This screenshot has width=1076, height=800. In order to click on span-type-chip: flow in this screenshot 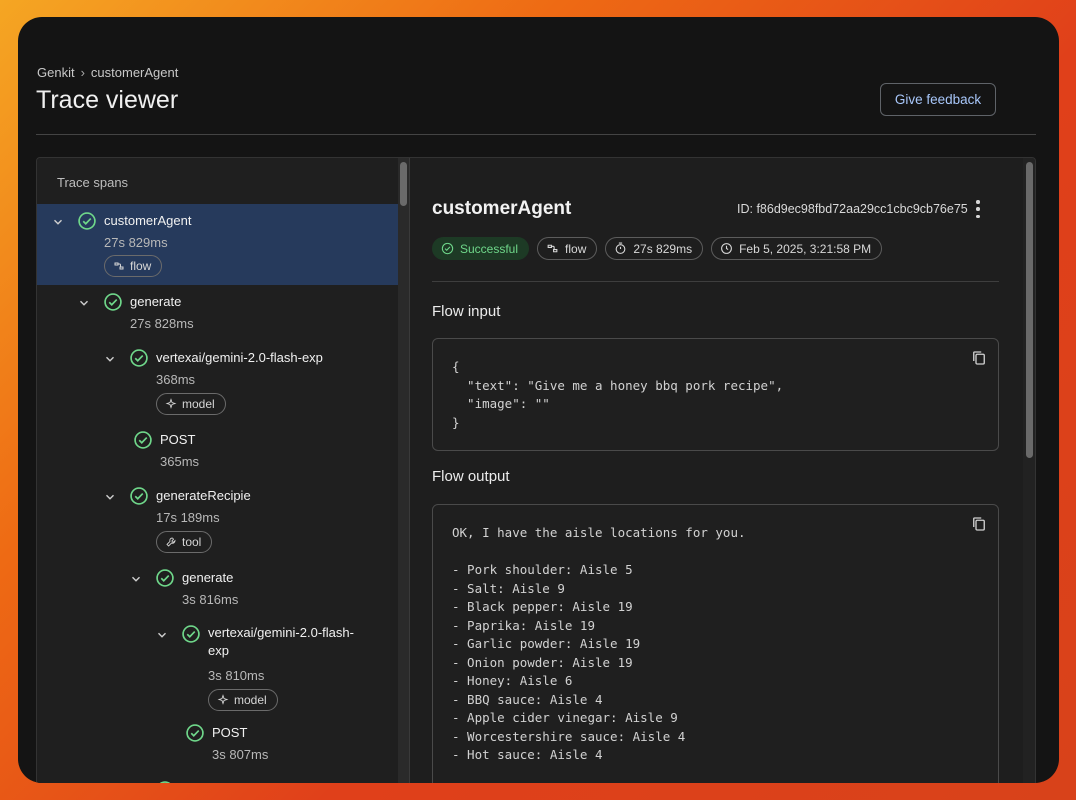, I will do `click(133, 266)`.